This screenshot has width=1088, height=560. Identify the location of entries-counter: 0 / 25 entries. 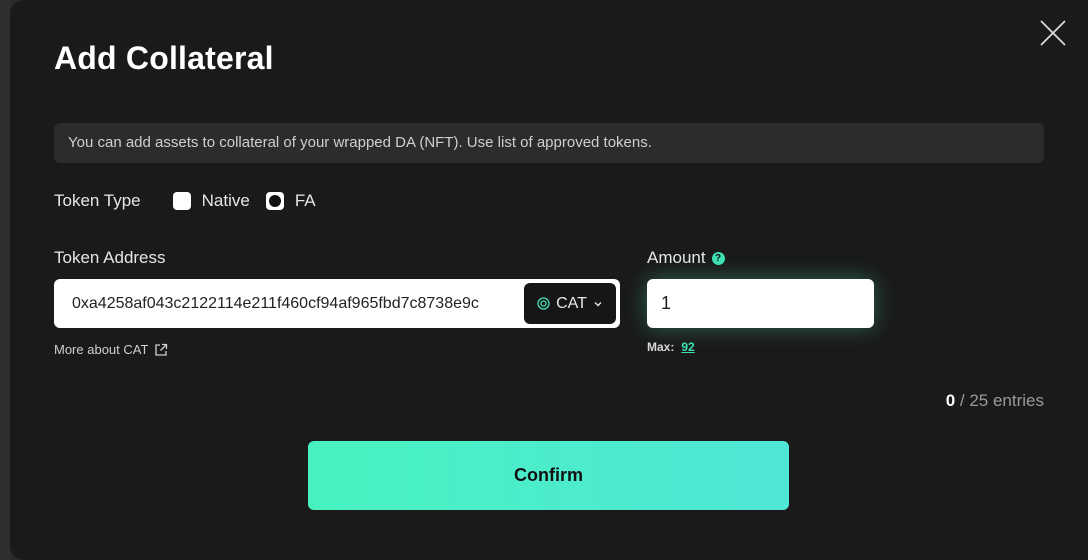
(995, 401).